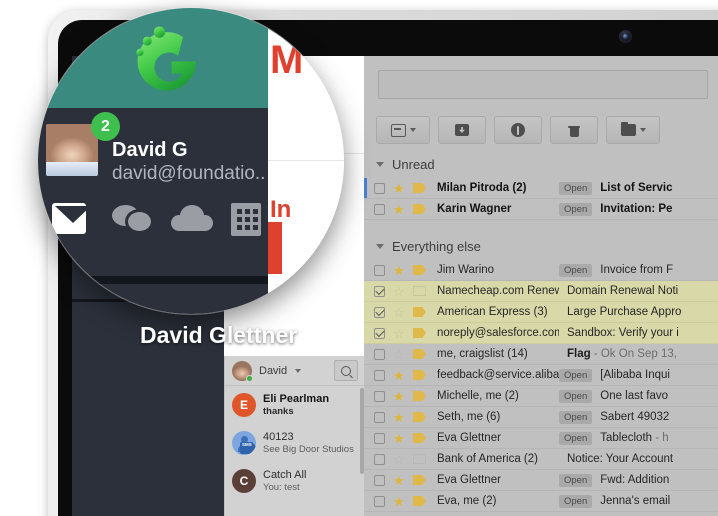 This screenshot has width=718, height=516. What do you see at coordinates (467, 501) in the screenshot?
I see `sender: Eva, me (2)` at bounding box center [467, 501].